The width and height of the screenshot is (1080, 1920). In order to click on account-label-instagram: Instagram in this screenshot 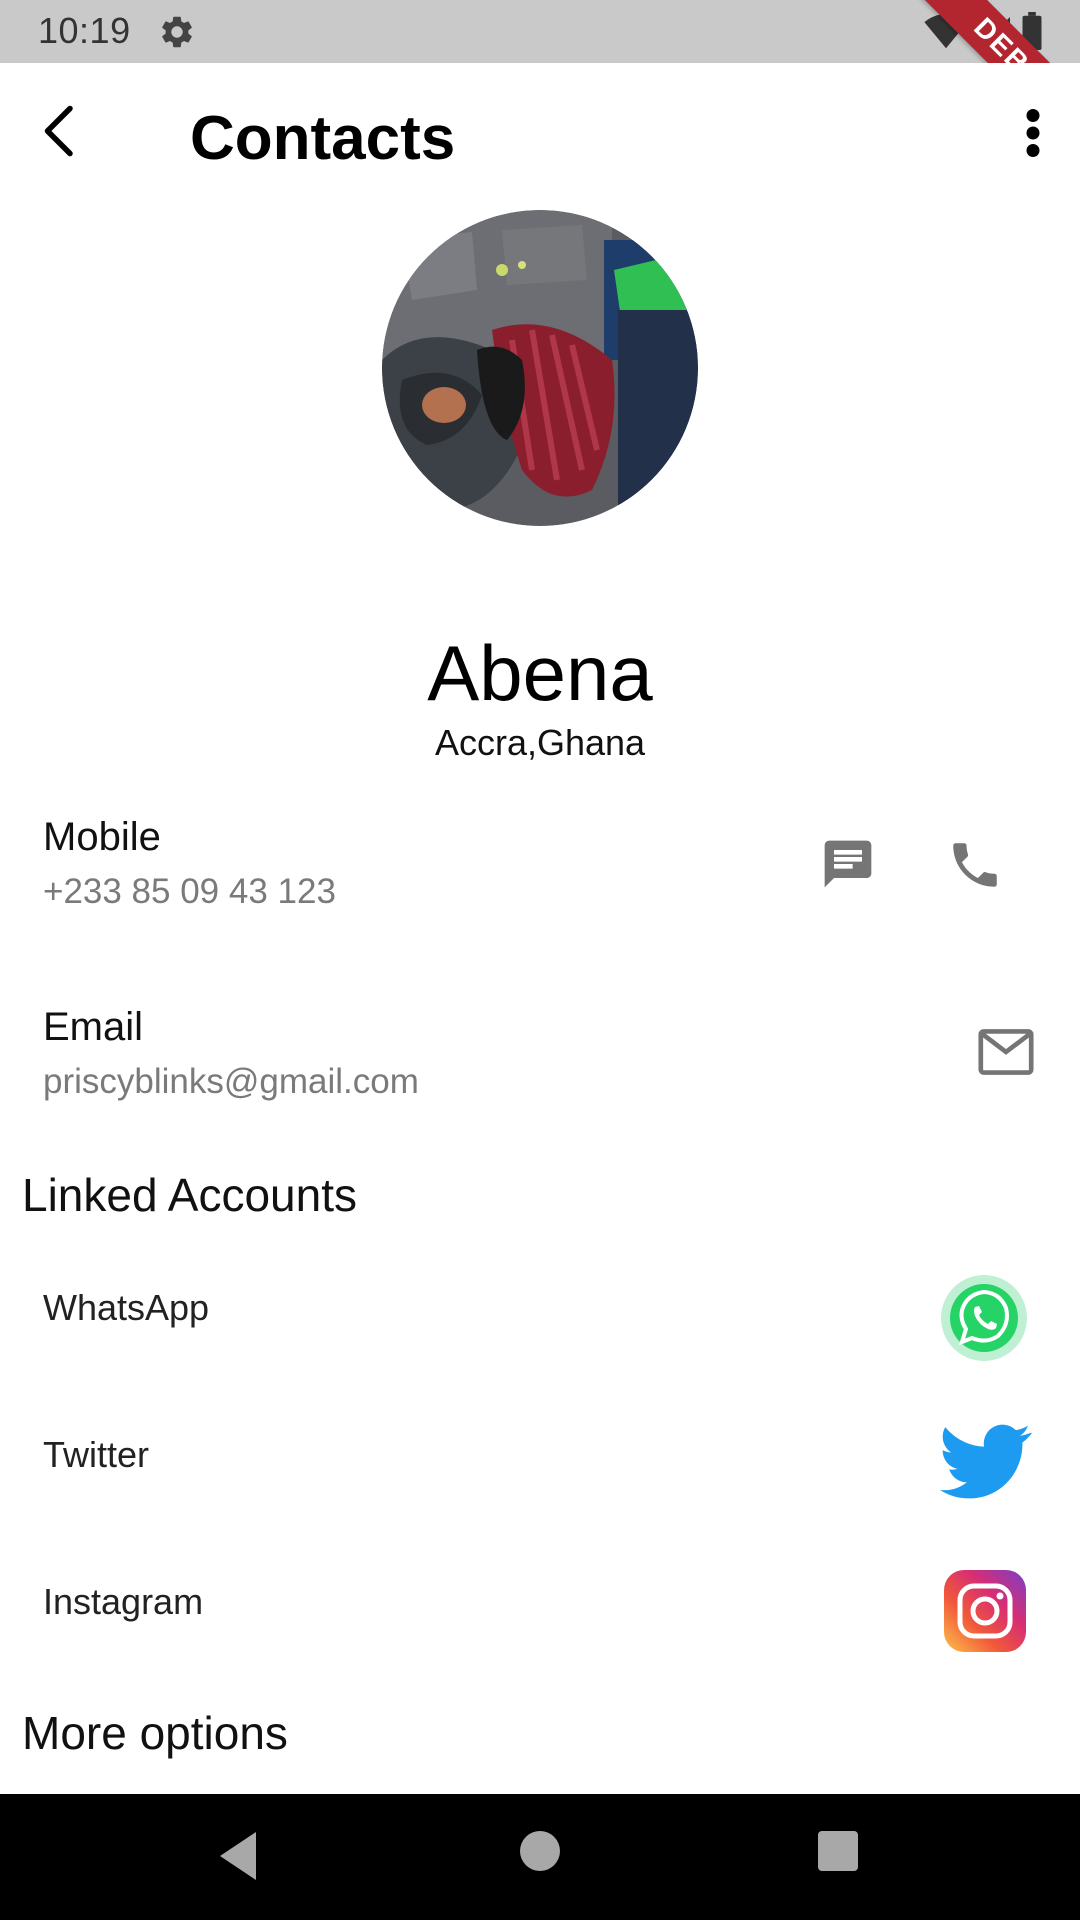, I will do `click(123, 1601)`.